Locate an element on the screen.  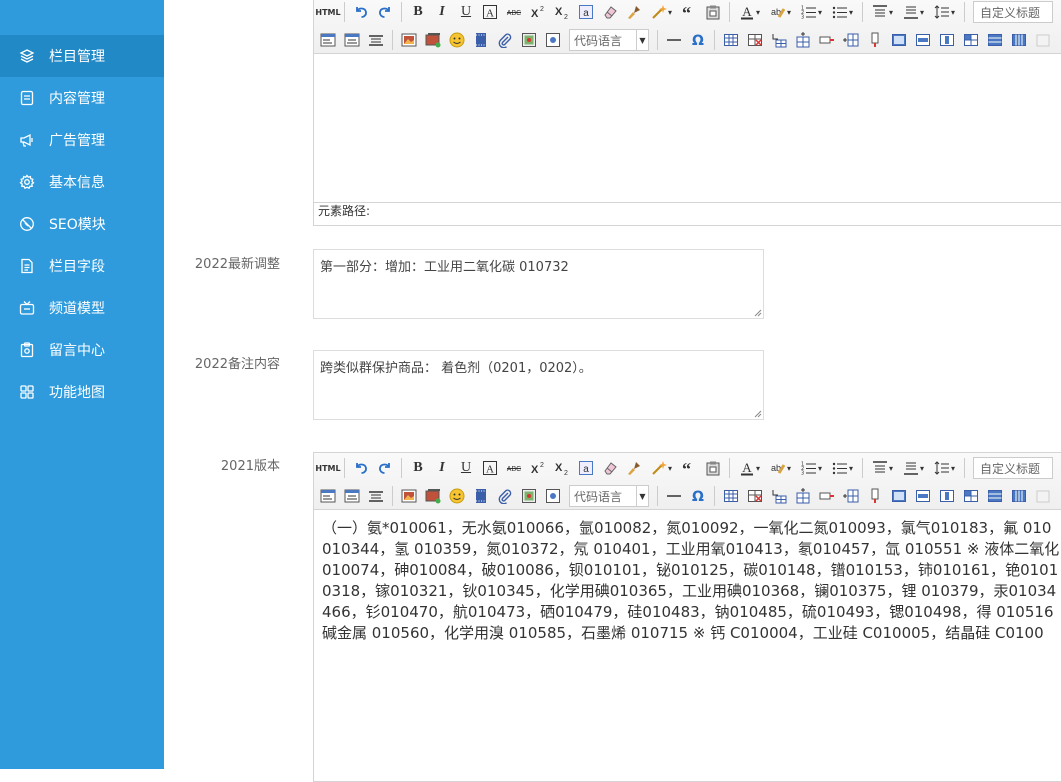
horizontal-rule-icon is located at coordinates (674, 40).